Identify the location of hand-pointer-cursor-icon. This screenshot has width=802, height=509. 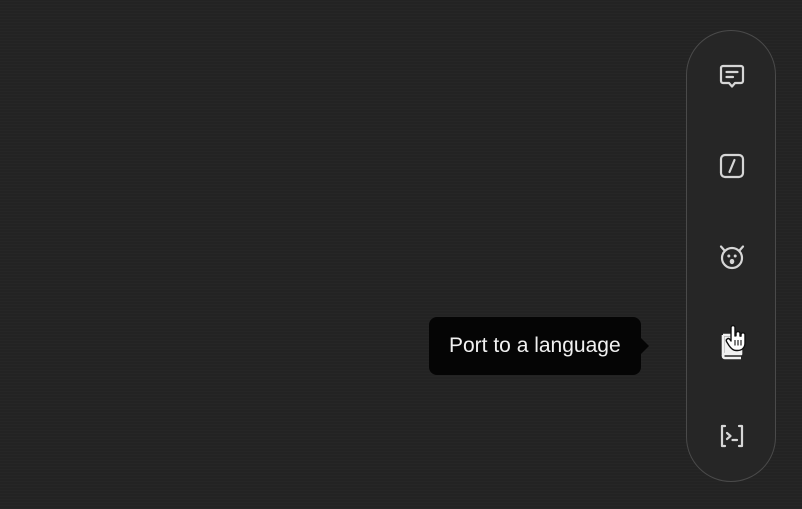
(735, 338).